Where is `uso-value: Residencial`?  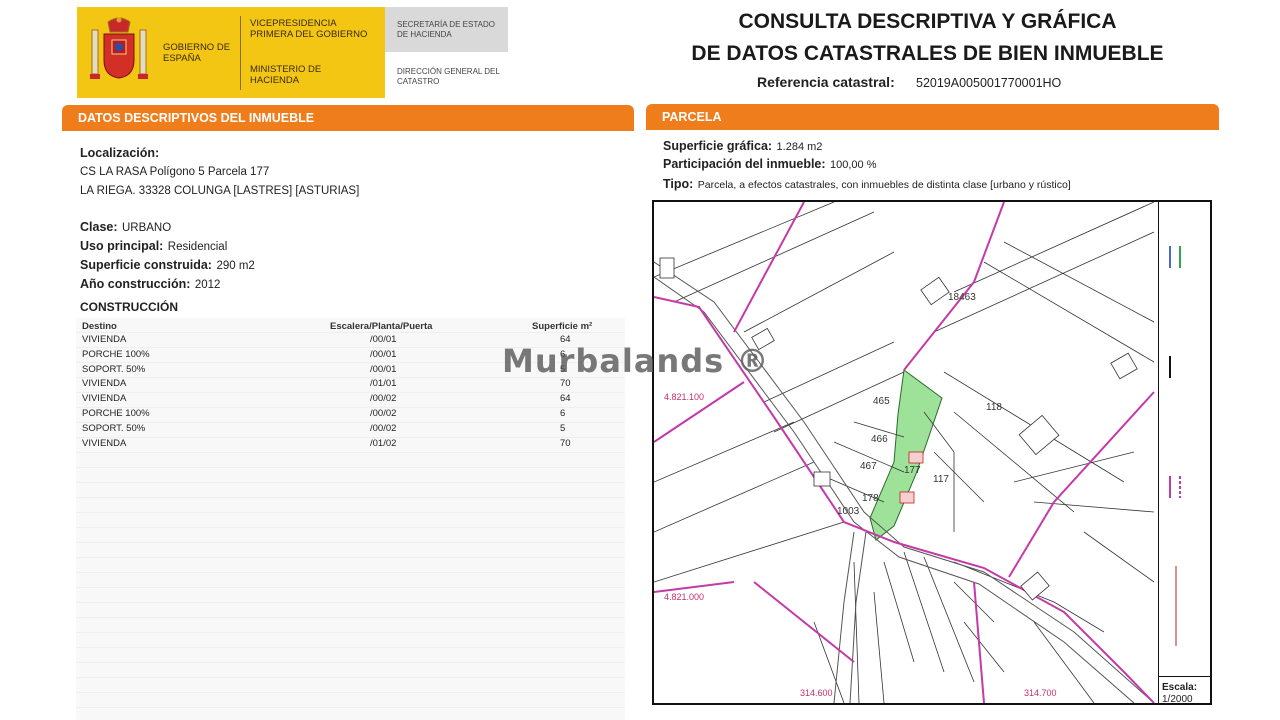
uso-value: Residencial is located at coordinates (197, 247).